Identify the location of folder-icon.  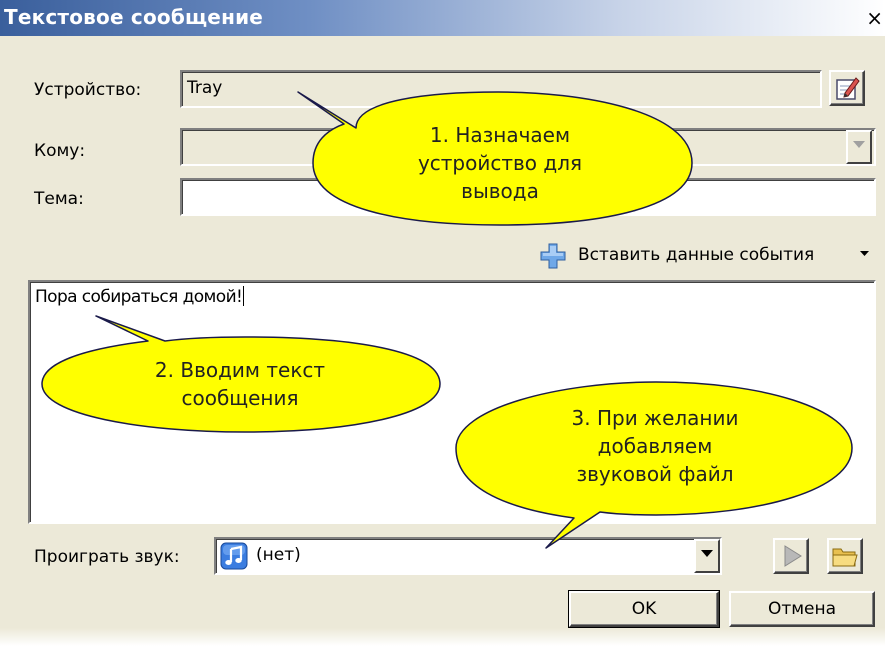
(845, 557).